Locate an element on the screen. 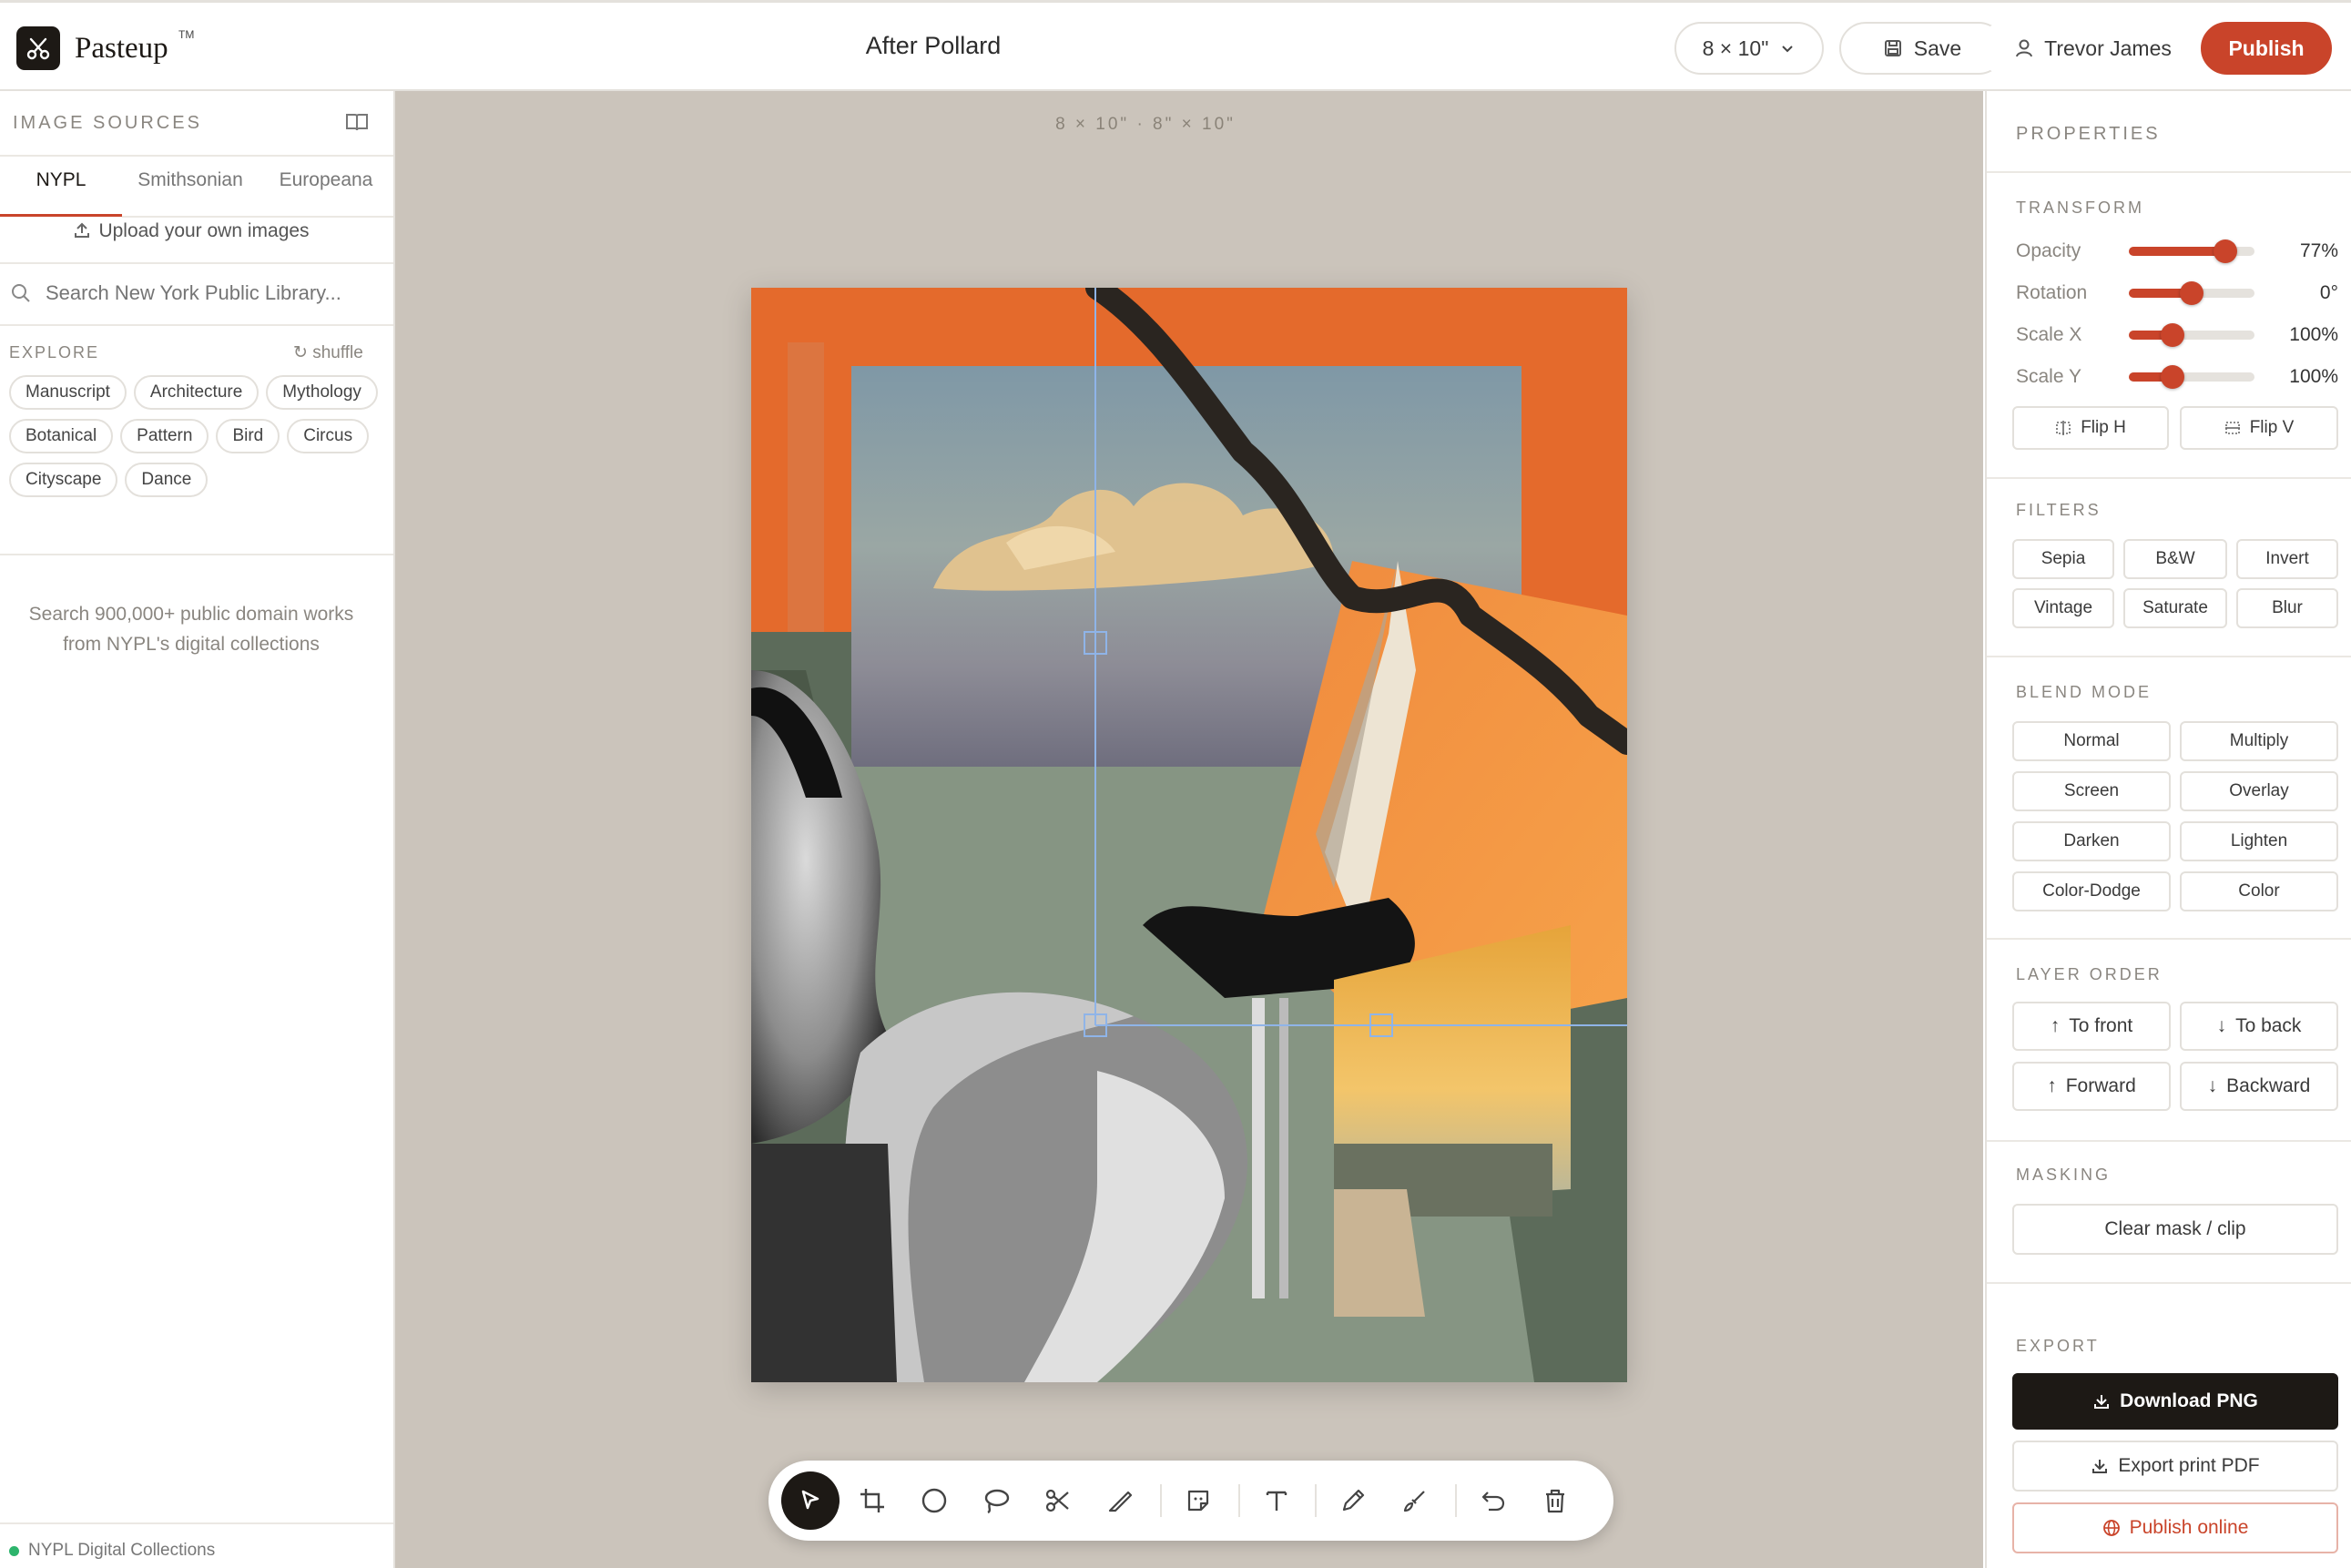  user-menu: Trevor James is located at coordinates (2093, 48).